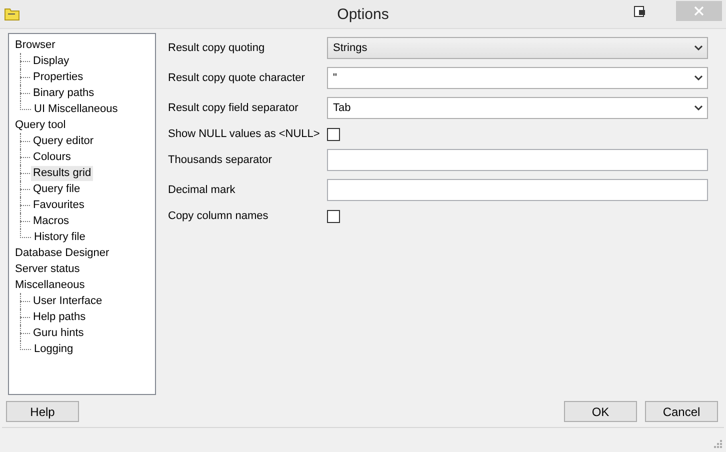  What do you see at coordinates (51, 221) in the screenshot?
I see `tree-item: Macros` at bounding box center [51, 221].